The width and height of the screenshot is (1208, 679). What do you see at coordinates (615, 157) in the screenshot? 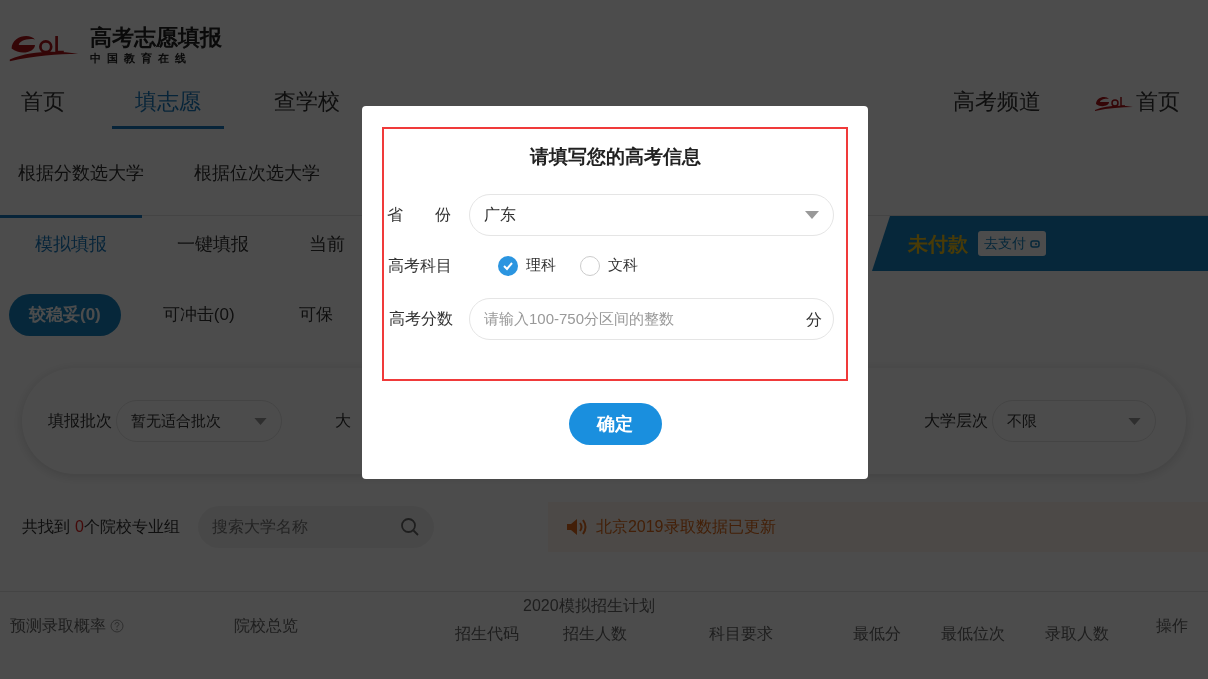
I see `modal-title: 请填写您的高考信息` at bounding box center [615, 157].